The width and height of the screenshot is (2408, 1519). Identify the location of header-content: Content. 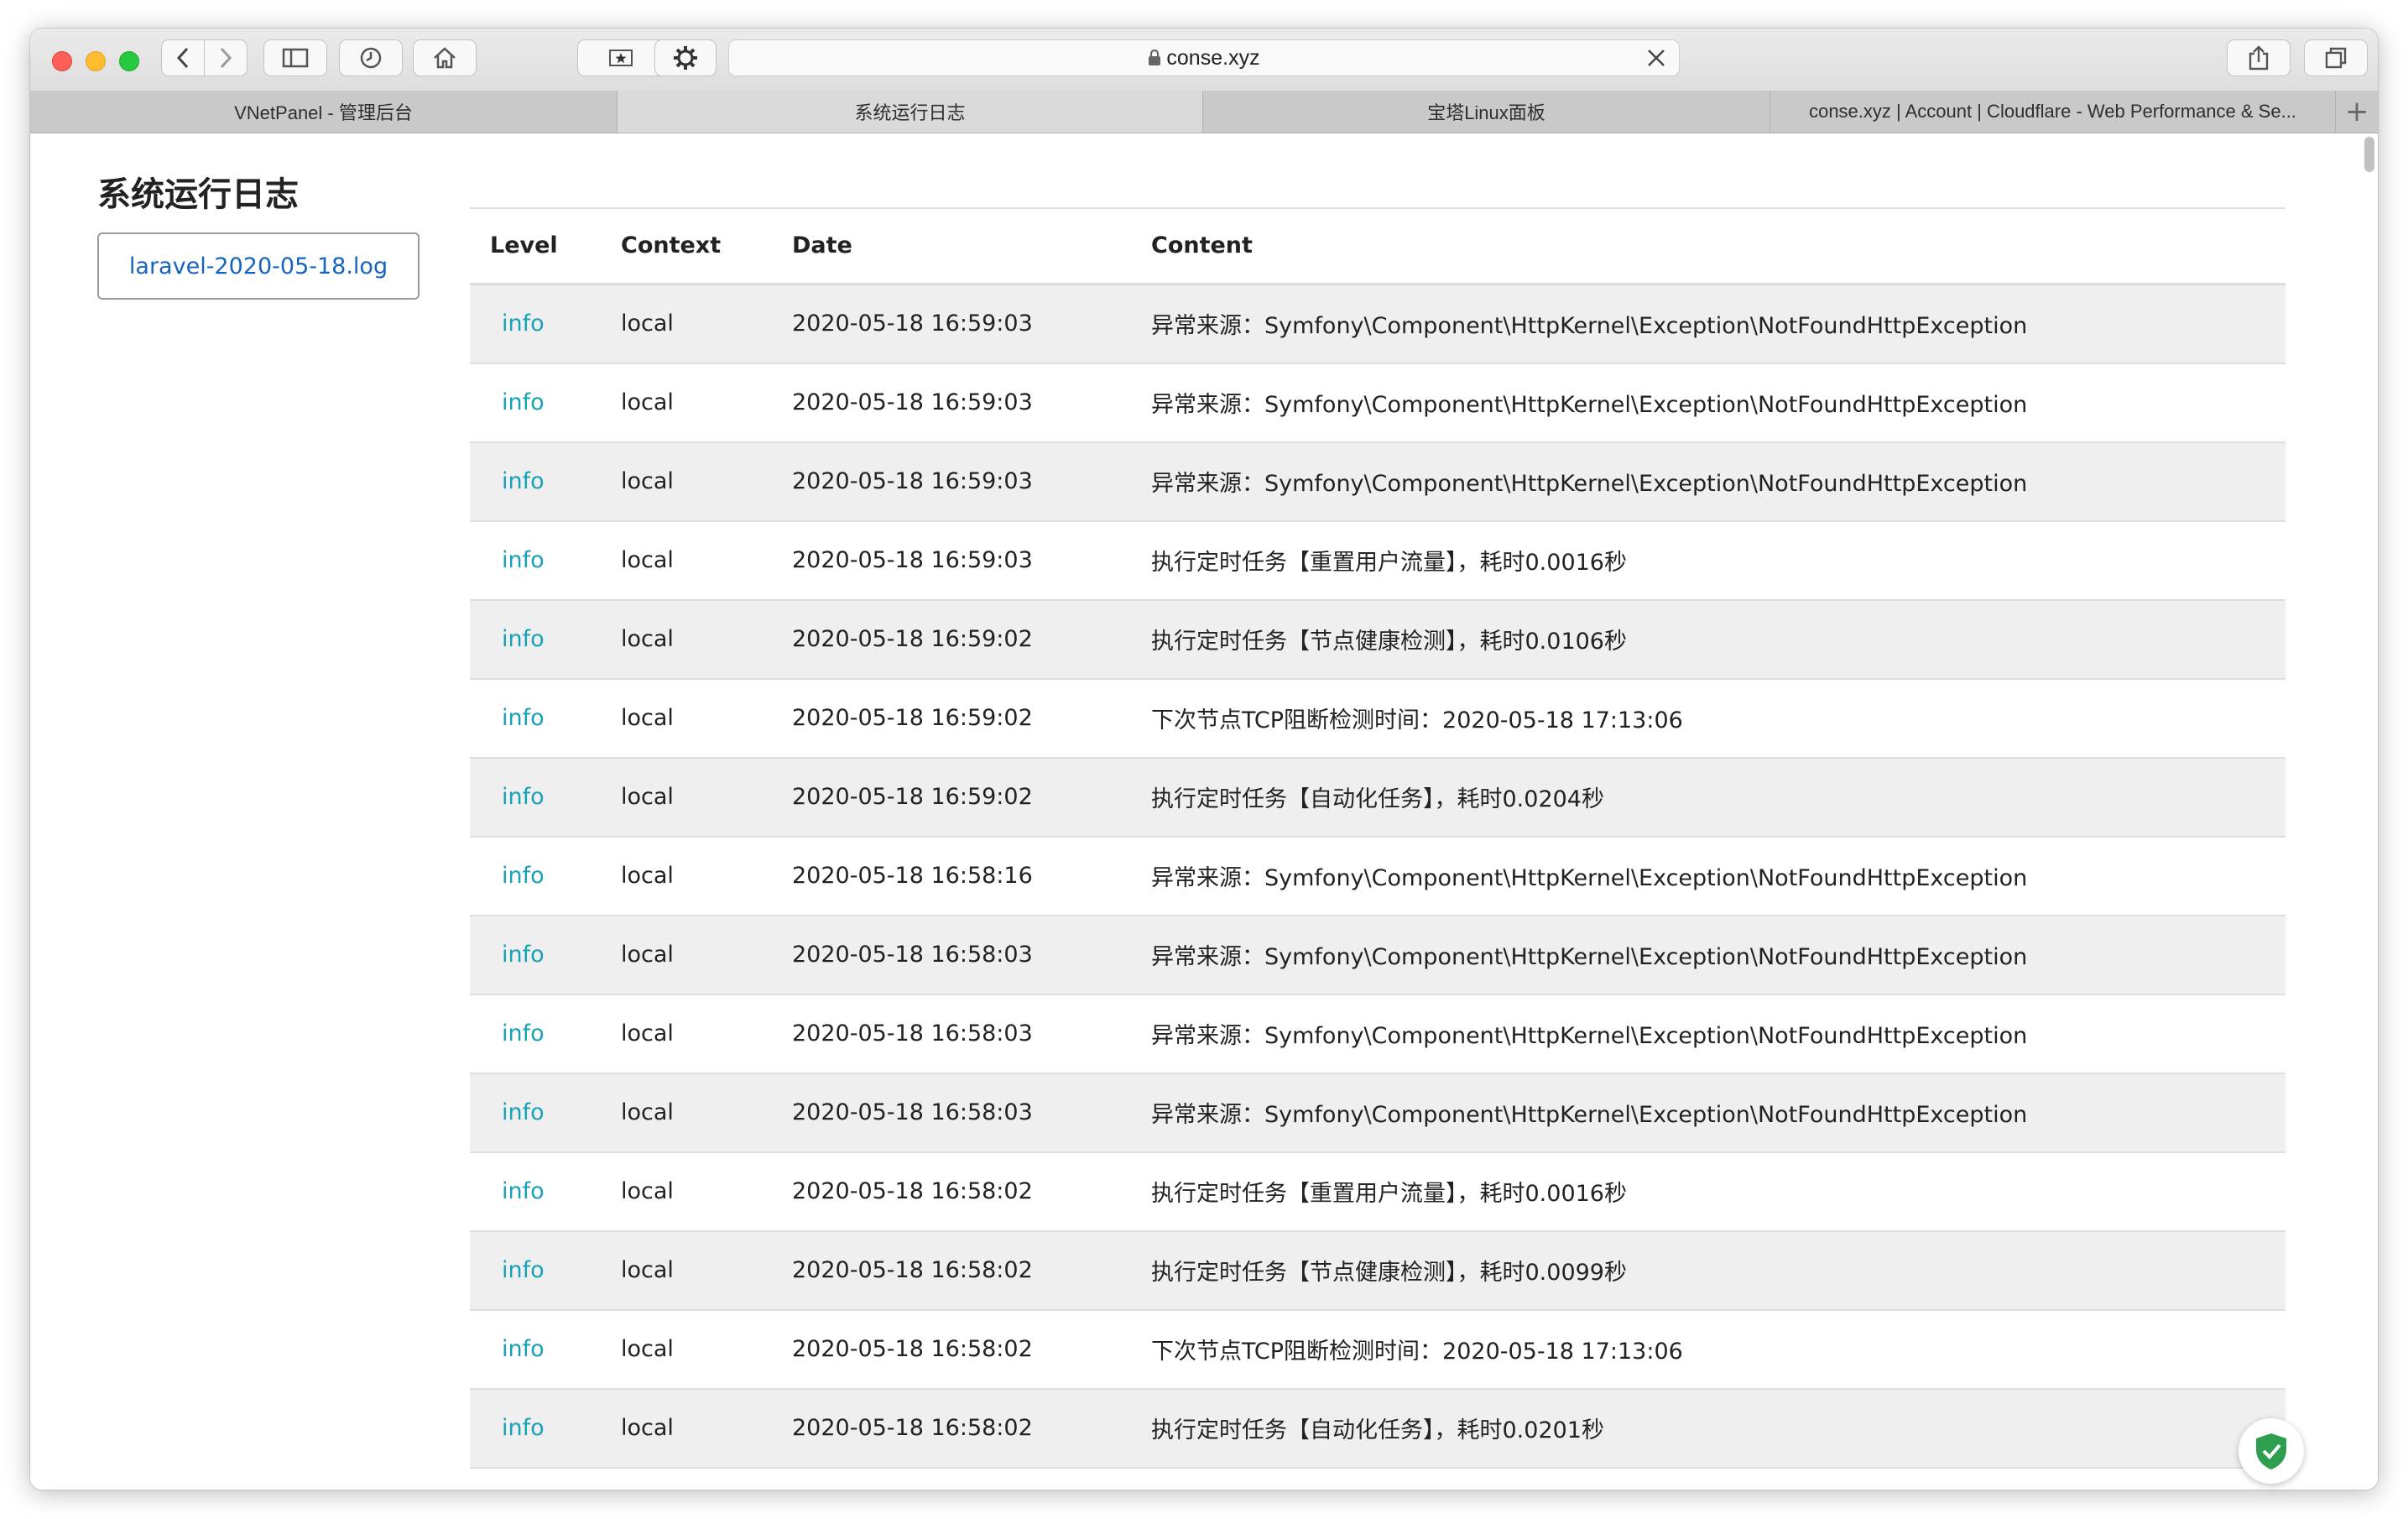
(1718, 246).